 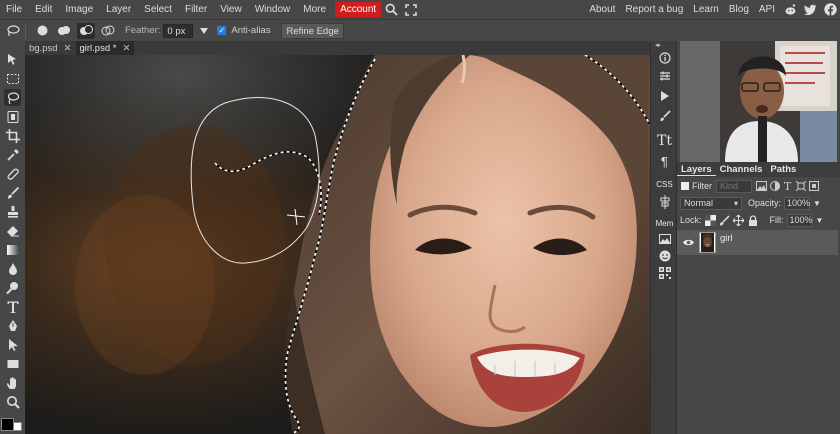 What do you see at coordinates (312, 30) in the screenshot?
I see `refine-edge-button: Refine Edge` at bounding box center [312, 30].